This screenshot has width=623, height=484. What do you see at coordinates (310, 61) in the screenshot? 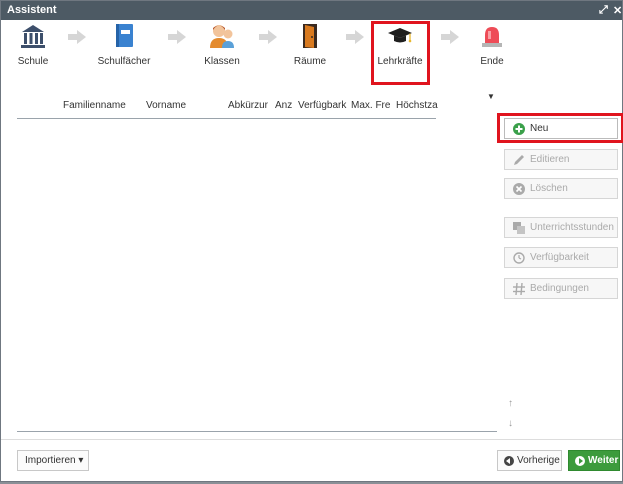
I see `step-label: Räume` at bounding box center [310, 61].